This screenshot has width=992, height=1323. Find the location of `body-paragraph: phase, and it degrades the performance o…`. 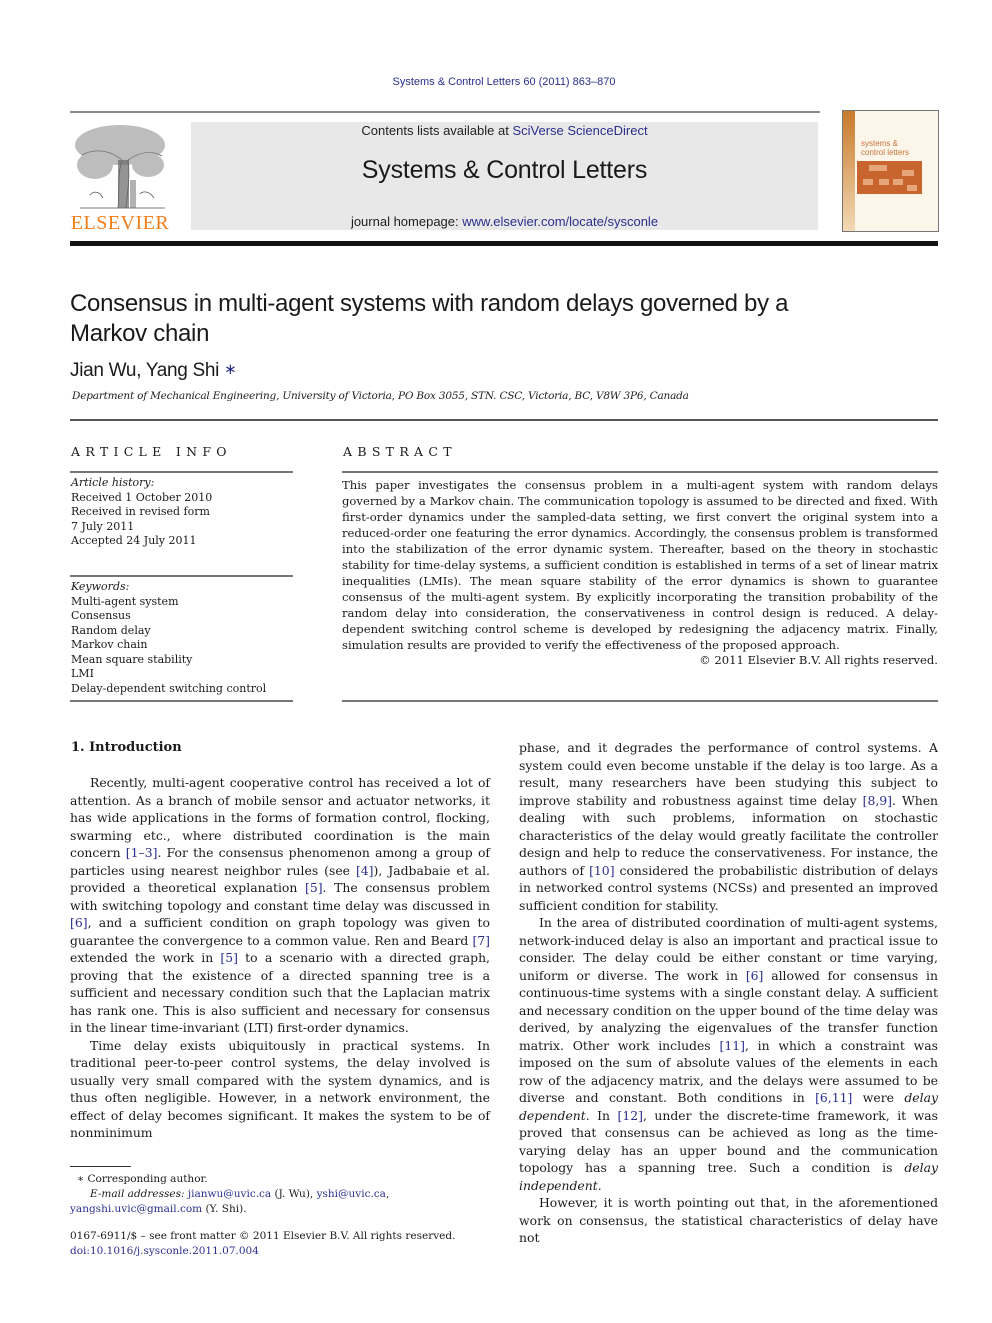

body-paragraph: phase, and it degrades the performance o… is located at coordinates (728, 826).